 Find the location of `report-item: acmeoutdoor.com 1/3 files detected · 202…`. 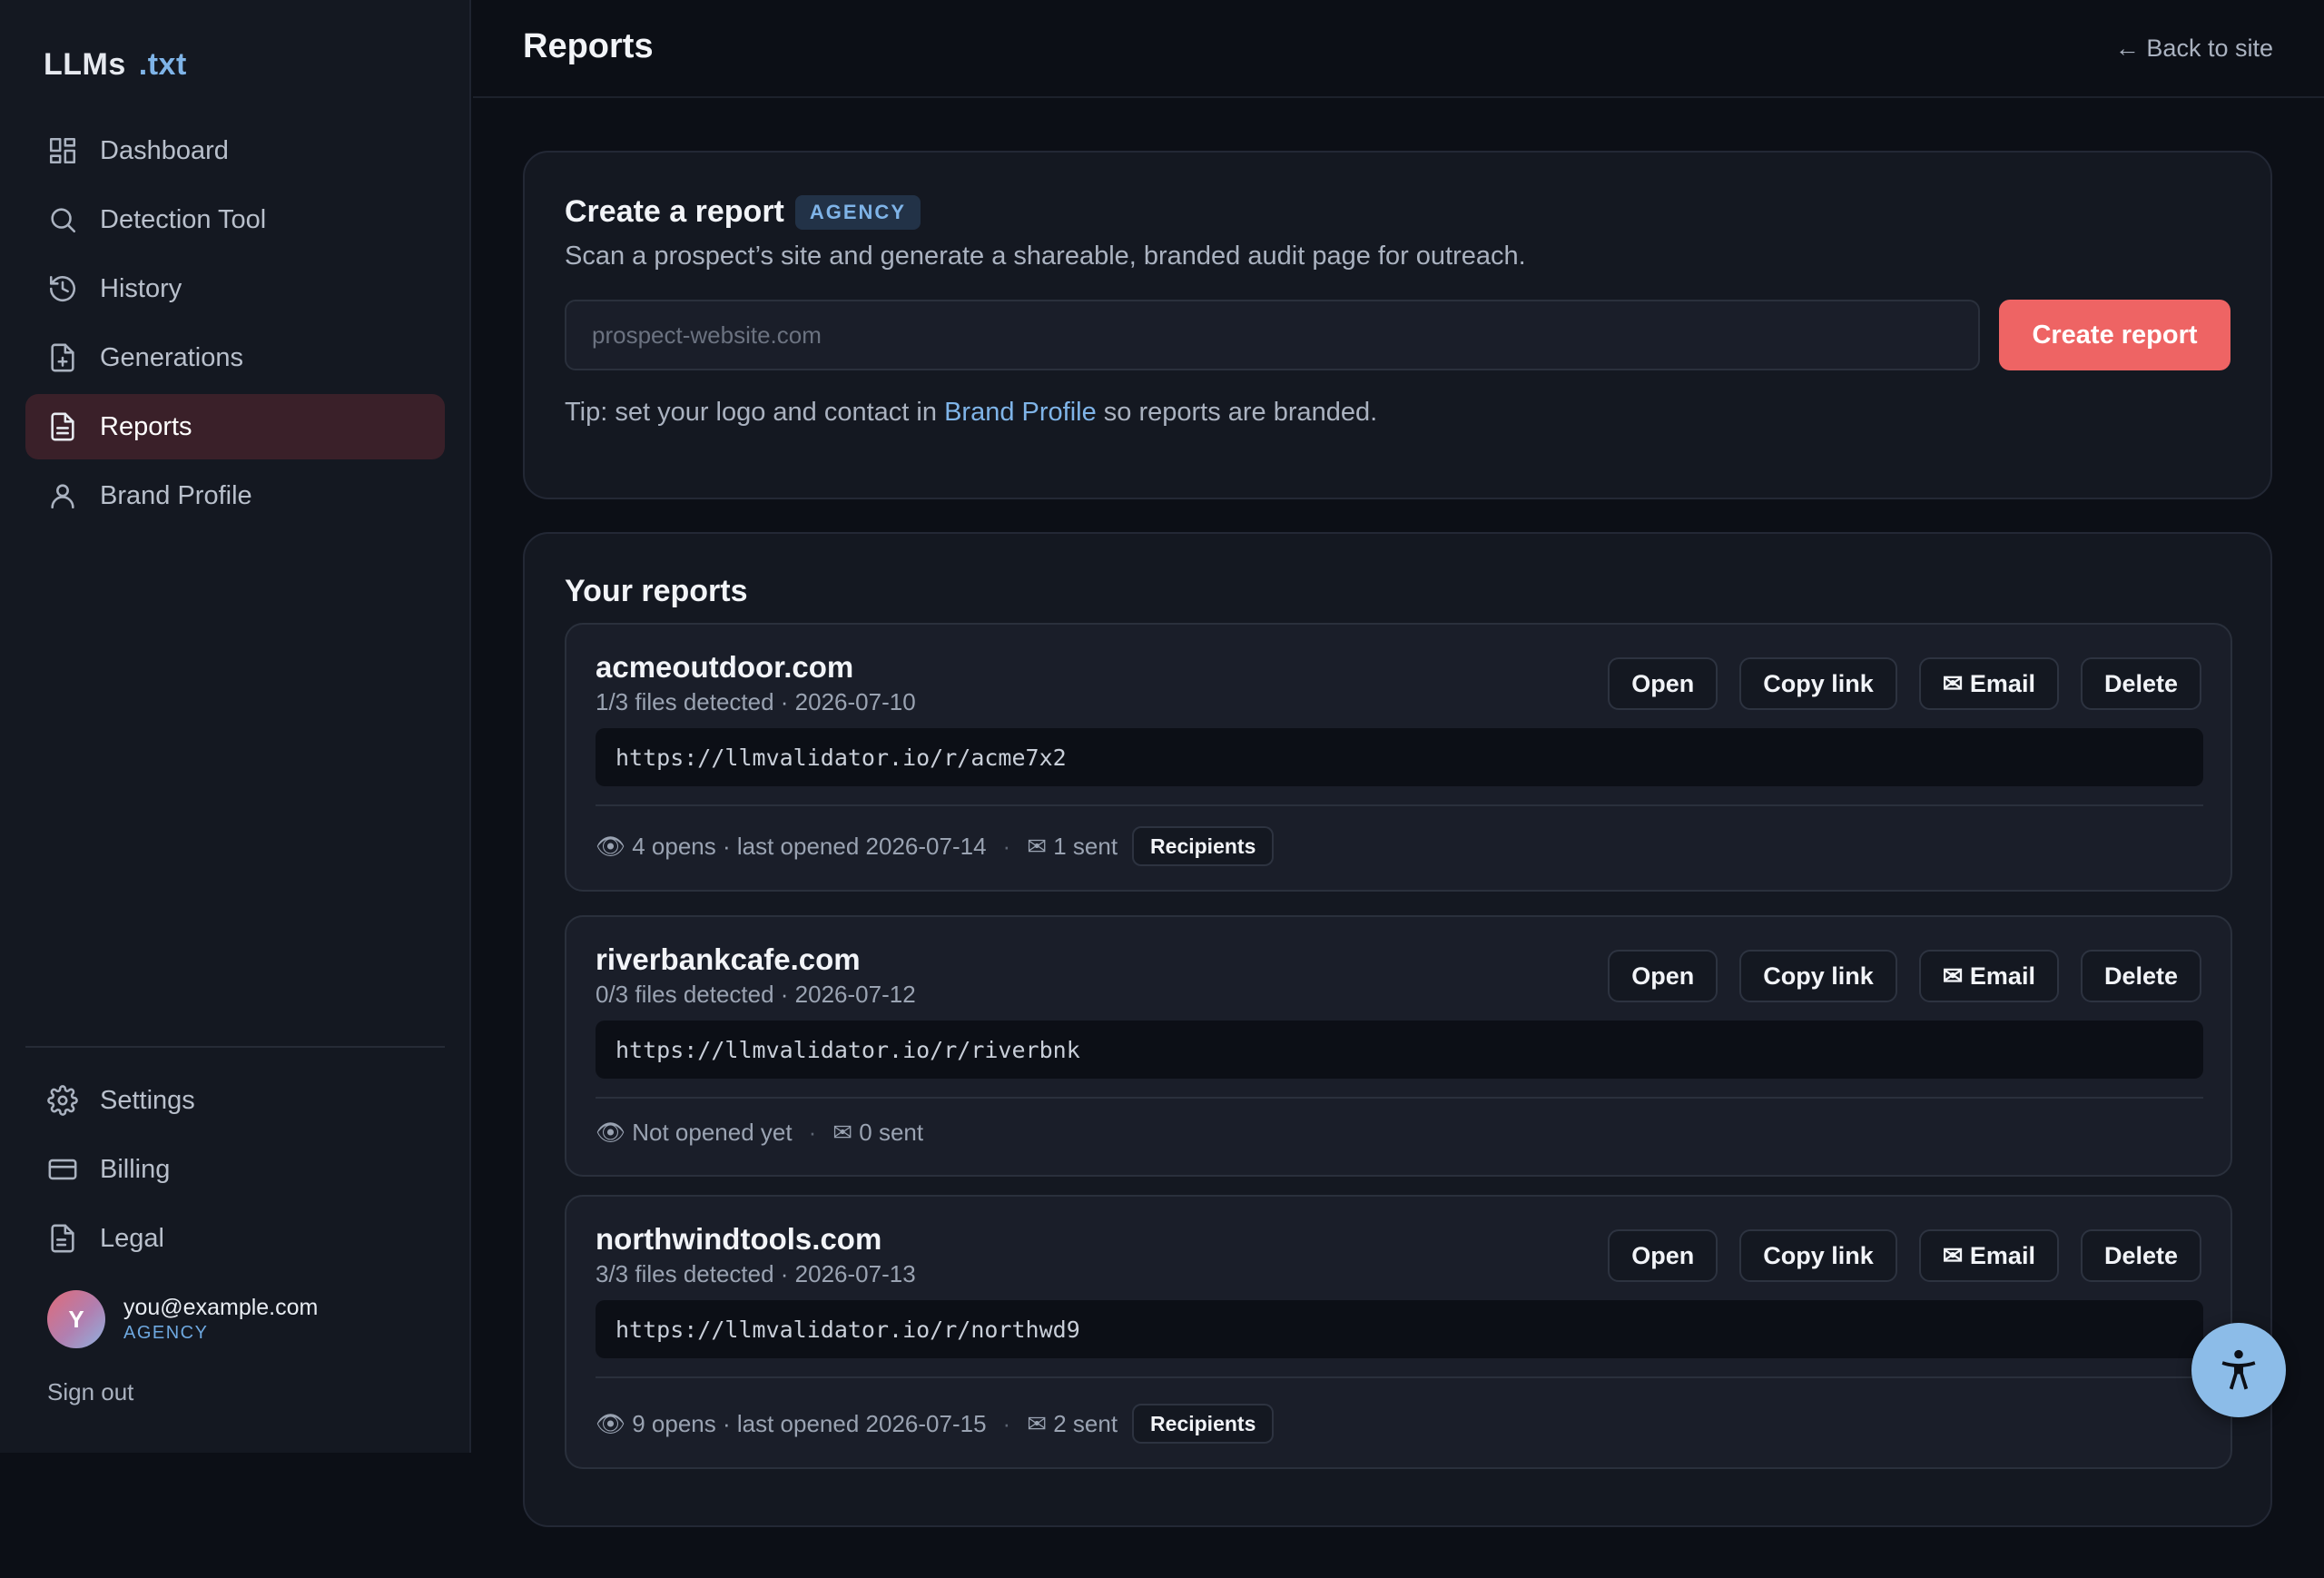

report-item: acmeoutdoor.com 1/3 files detected · 202… is located at coordinates (1398, 758).